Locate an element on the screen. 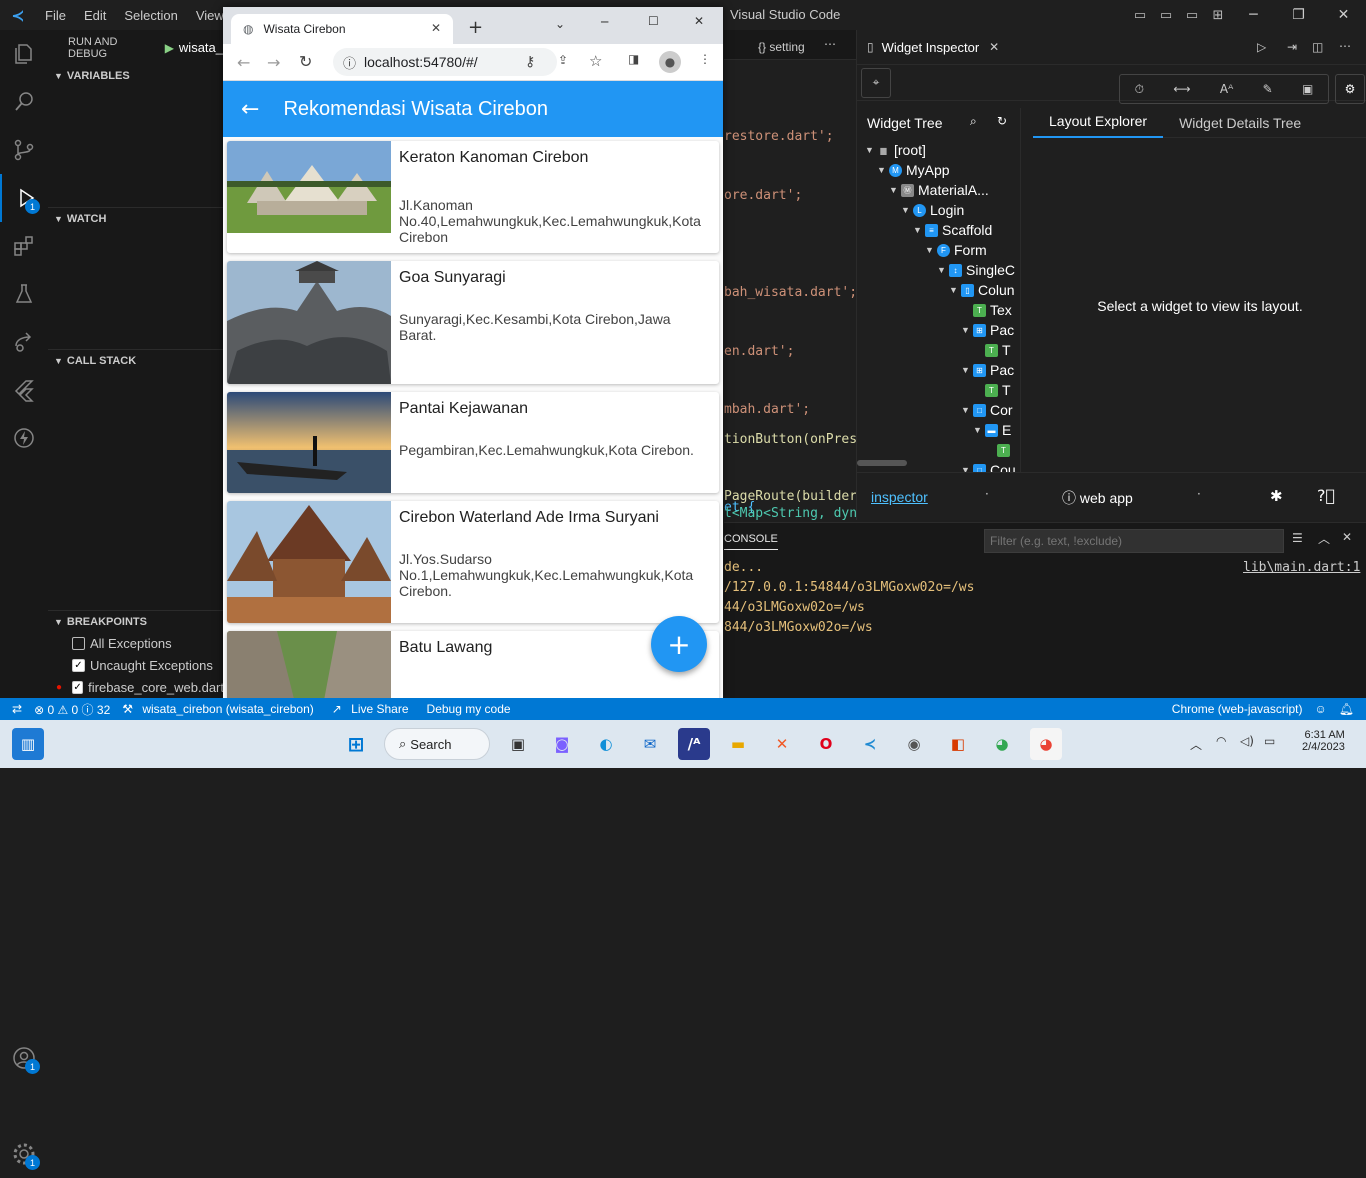 This screenshot has width=1366, height=1178. checkbox: ✓ is located at coordinates (78, 665).